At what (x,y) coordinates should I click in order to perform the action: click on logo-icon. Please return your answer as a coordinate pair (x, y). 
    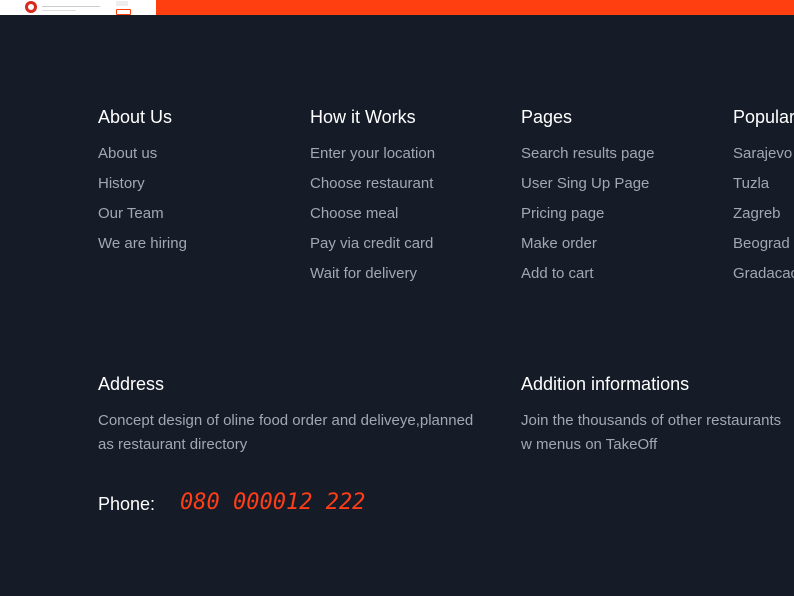
    Looking at the image, I should click on (31, 7).